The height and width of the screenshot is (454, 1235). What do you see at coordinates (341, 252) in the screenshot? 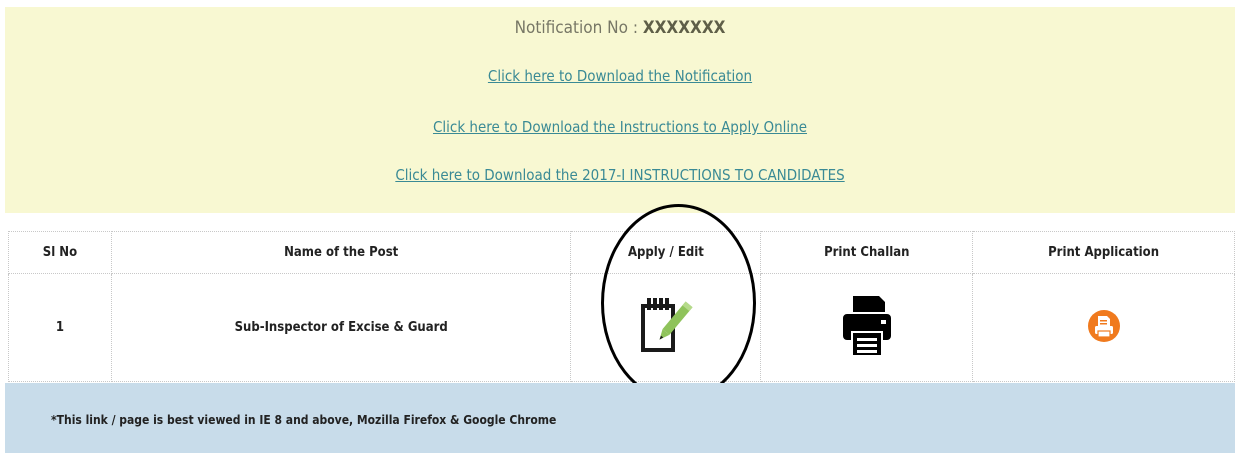
I see `header-post-name: Name of the Post` at bounding box center [341, 252].